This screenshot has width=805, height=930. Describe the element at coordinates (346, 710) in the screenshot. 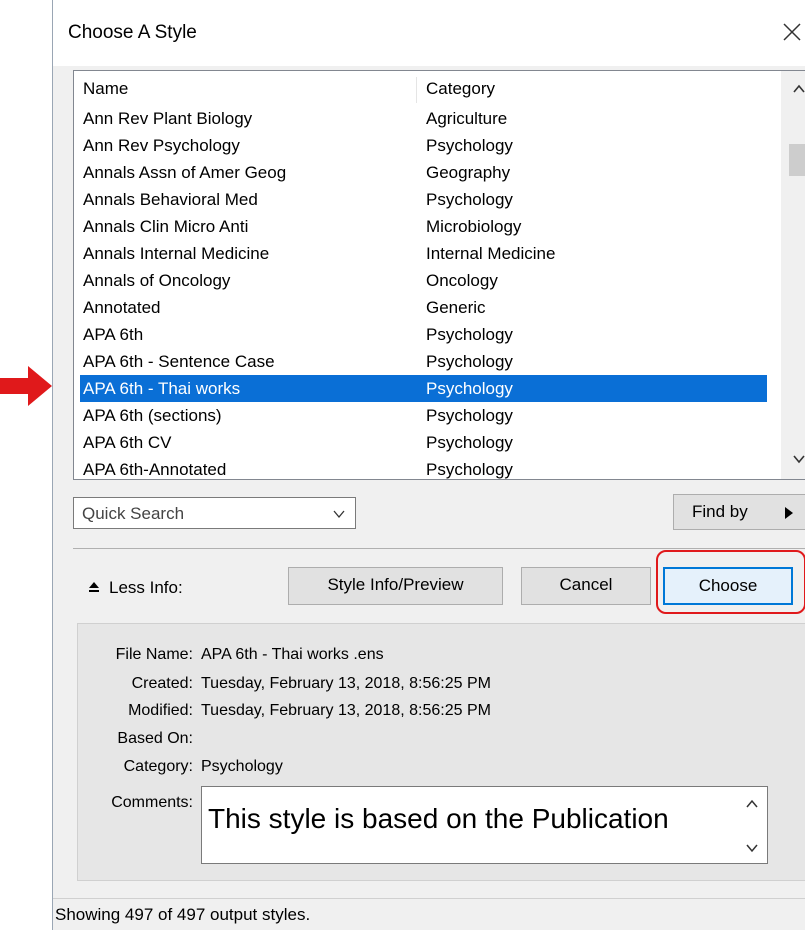

I see `modified-value: Tuesday, February 13, 2018, 8:56:25 PM` at that location.